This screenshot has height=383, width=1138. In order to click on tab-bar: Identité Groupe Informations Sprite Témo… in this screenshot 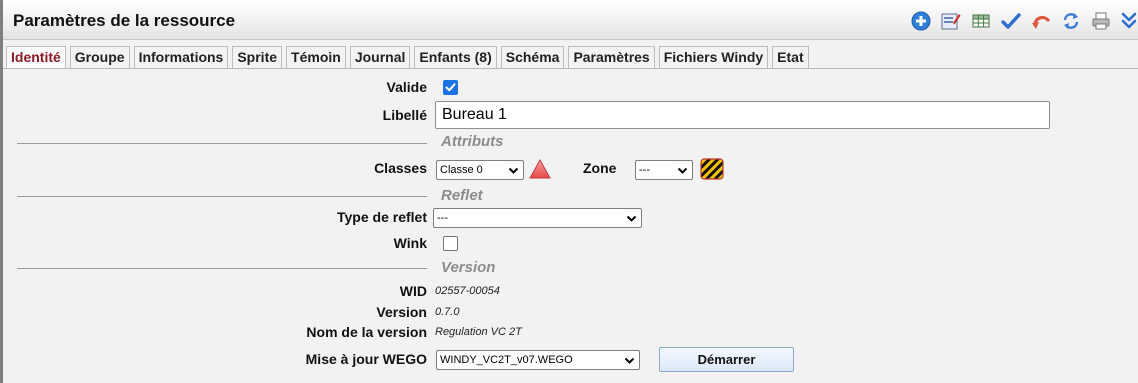, I will do `click(570, 57)`.